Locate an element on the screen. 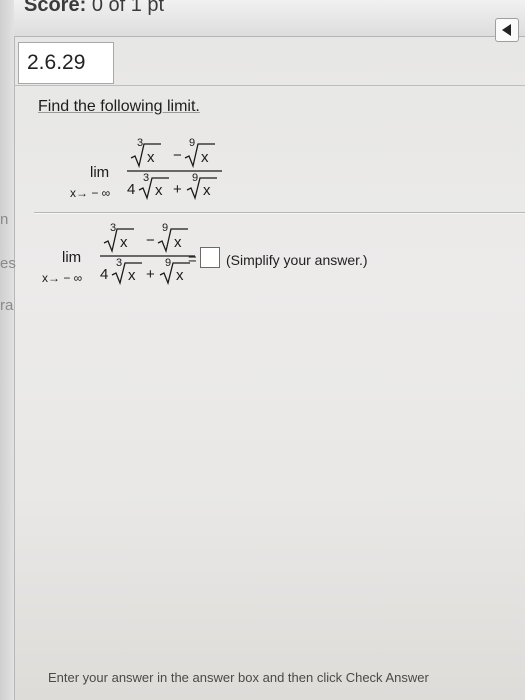  triangle-left-icon is located at coordinates (506, 30).